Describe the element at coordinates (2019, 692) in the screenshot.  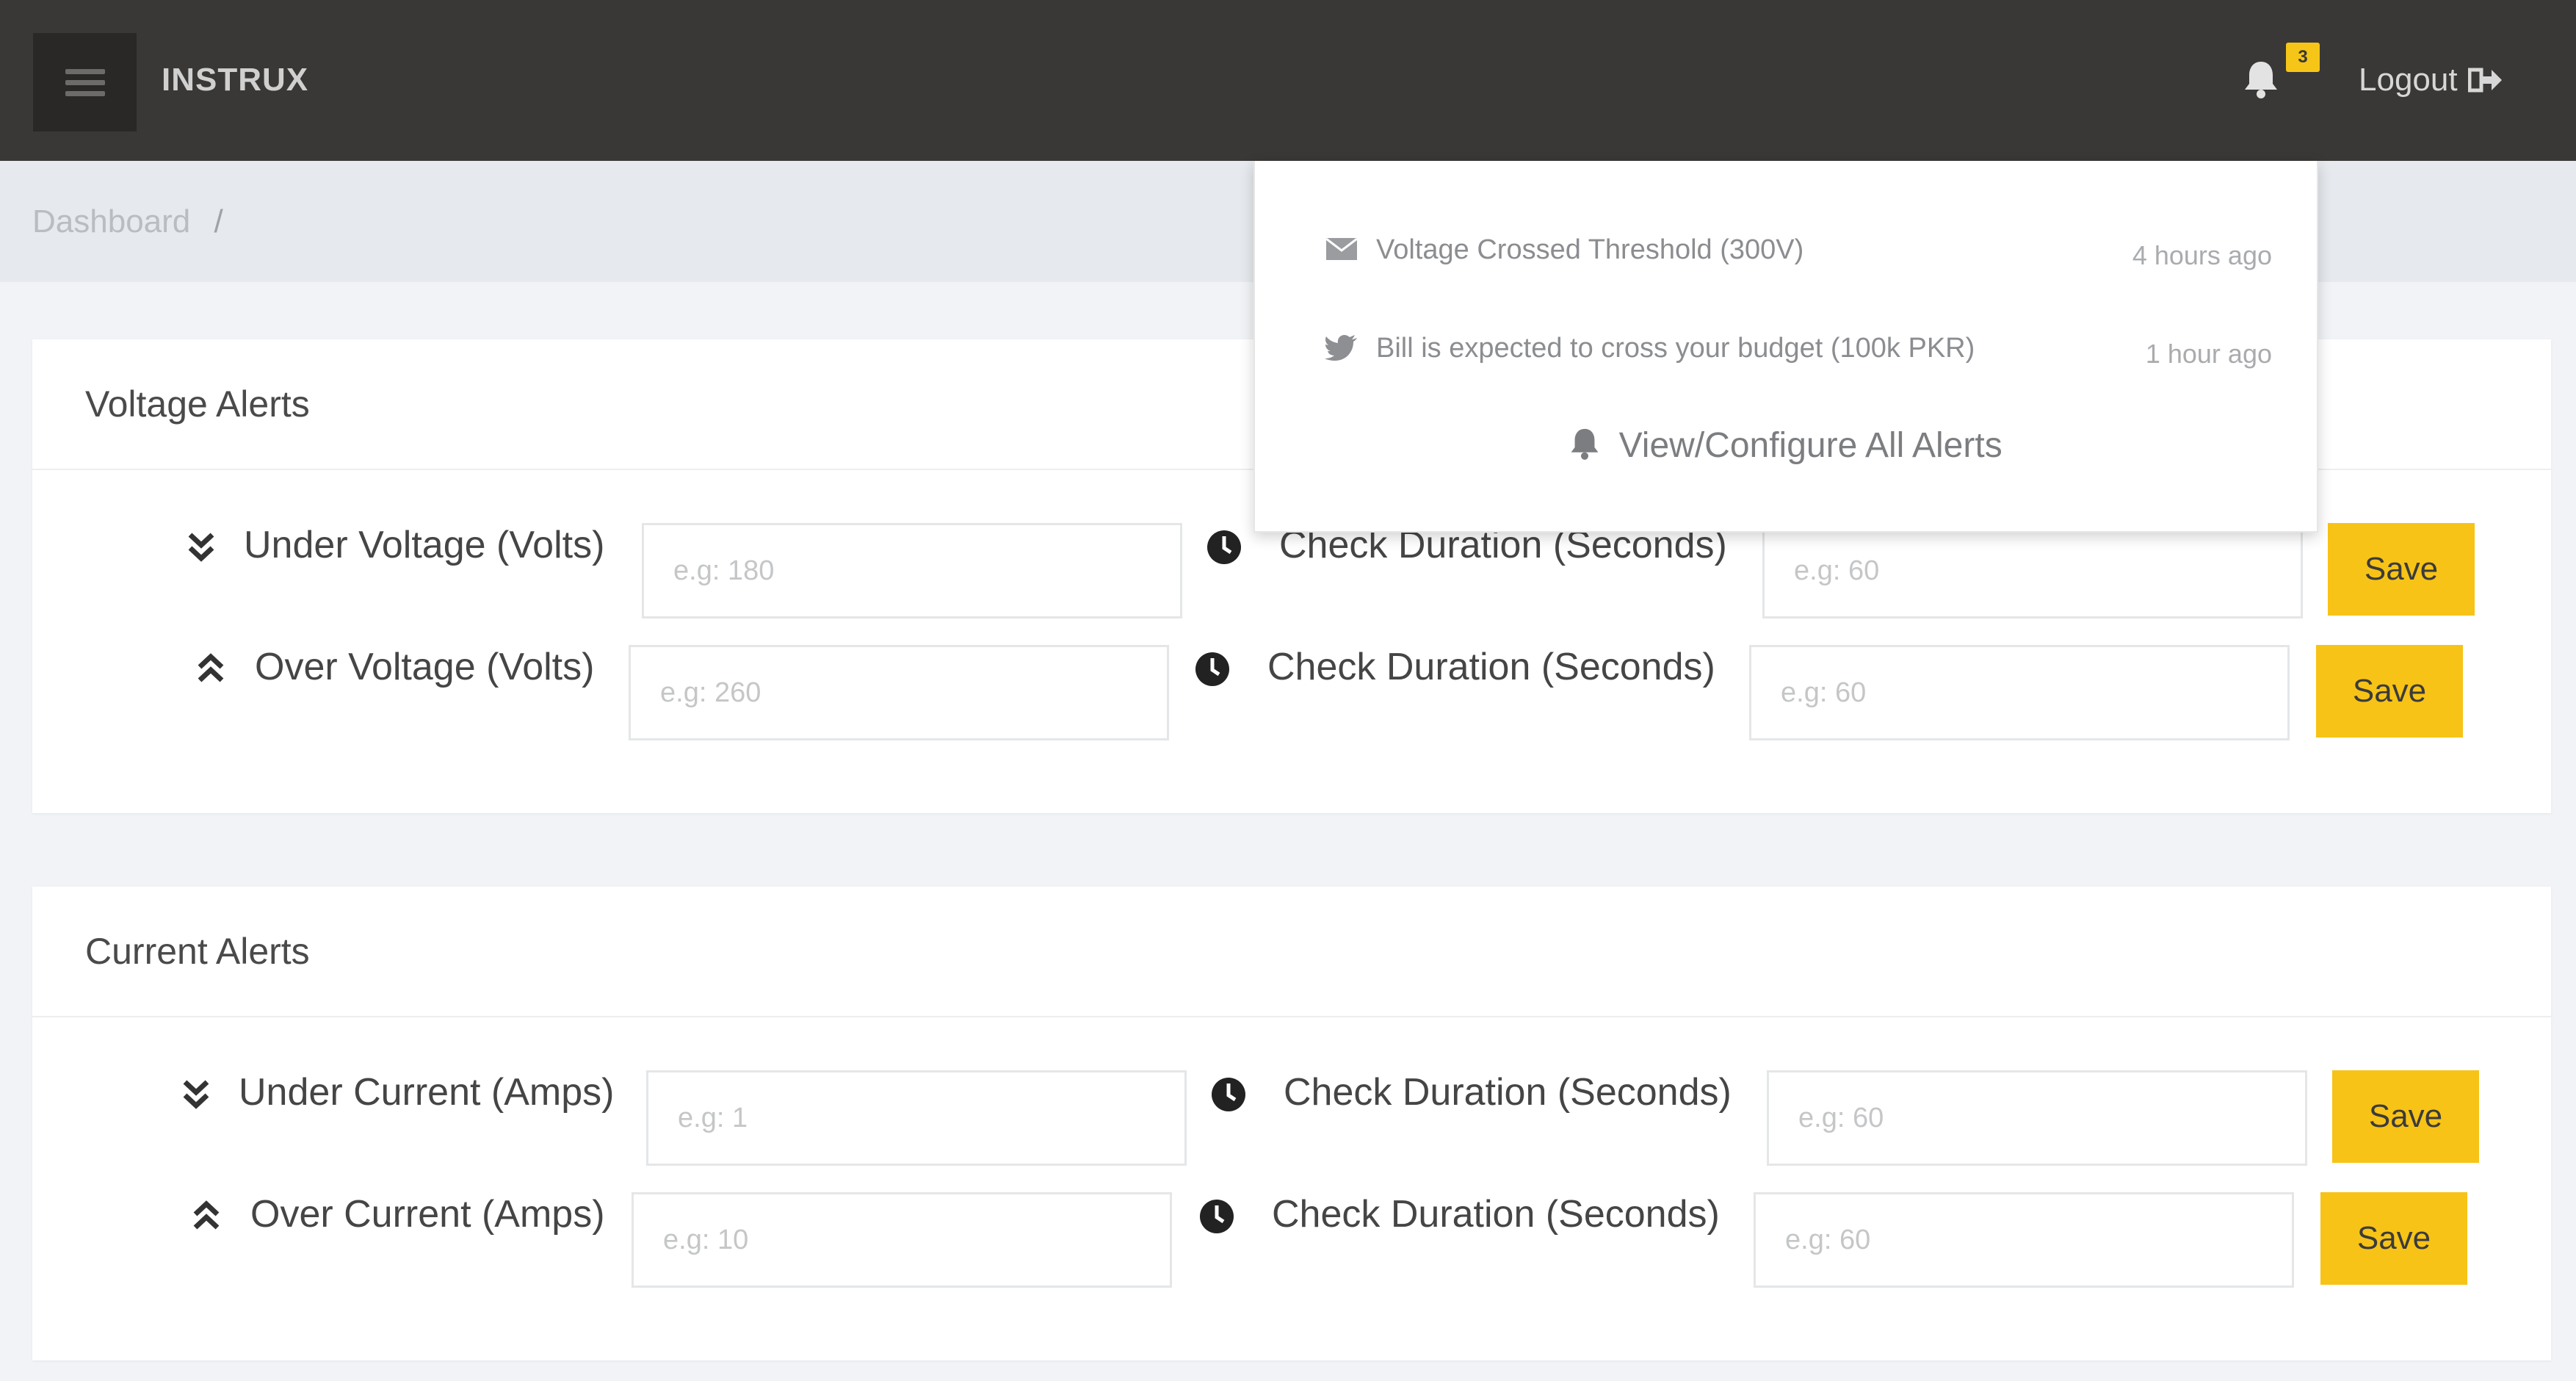
I see `over-voltage-duration-input` at that location.